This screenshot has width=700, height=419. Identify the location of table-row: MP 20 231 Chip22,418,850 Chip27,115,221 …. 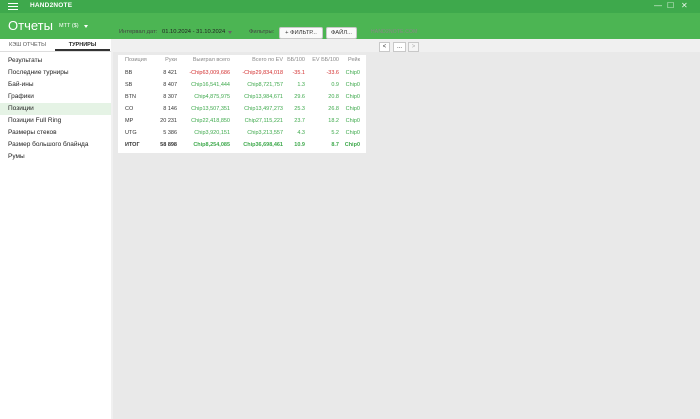
(242, 122).